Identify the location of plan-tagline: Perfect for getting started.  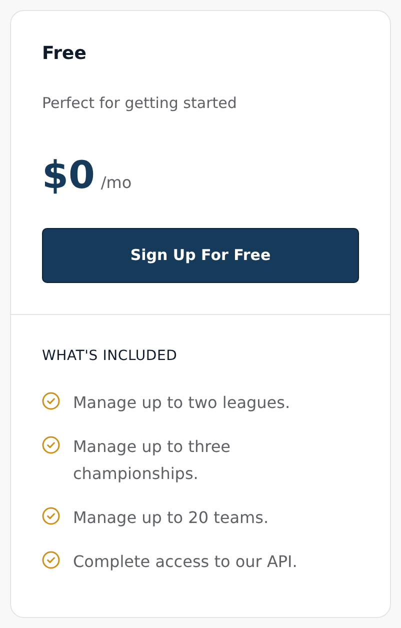
(140, 103).